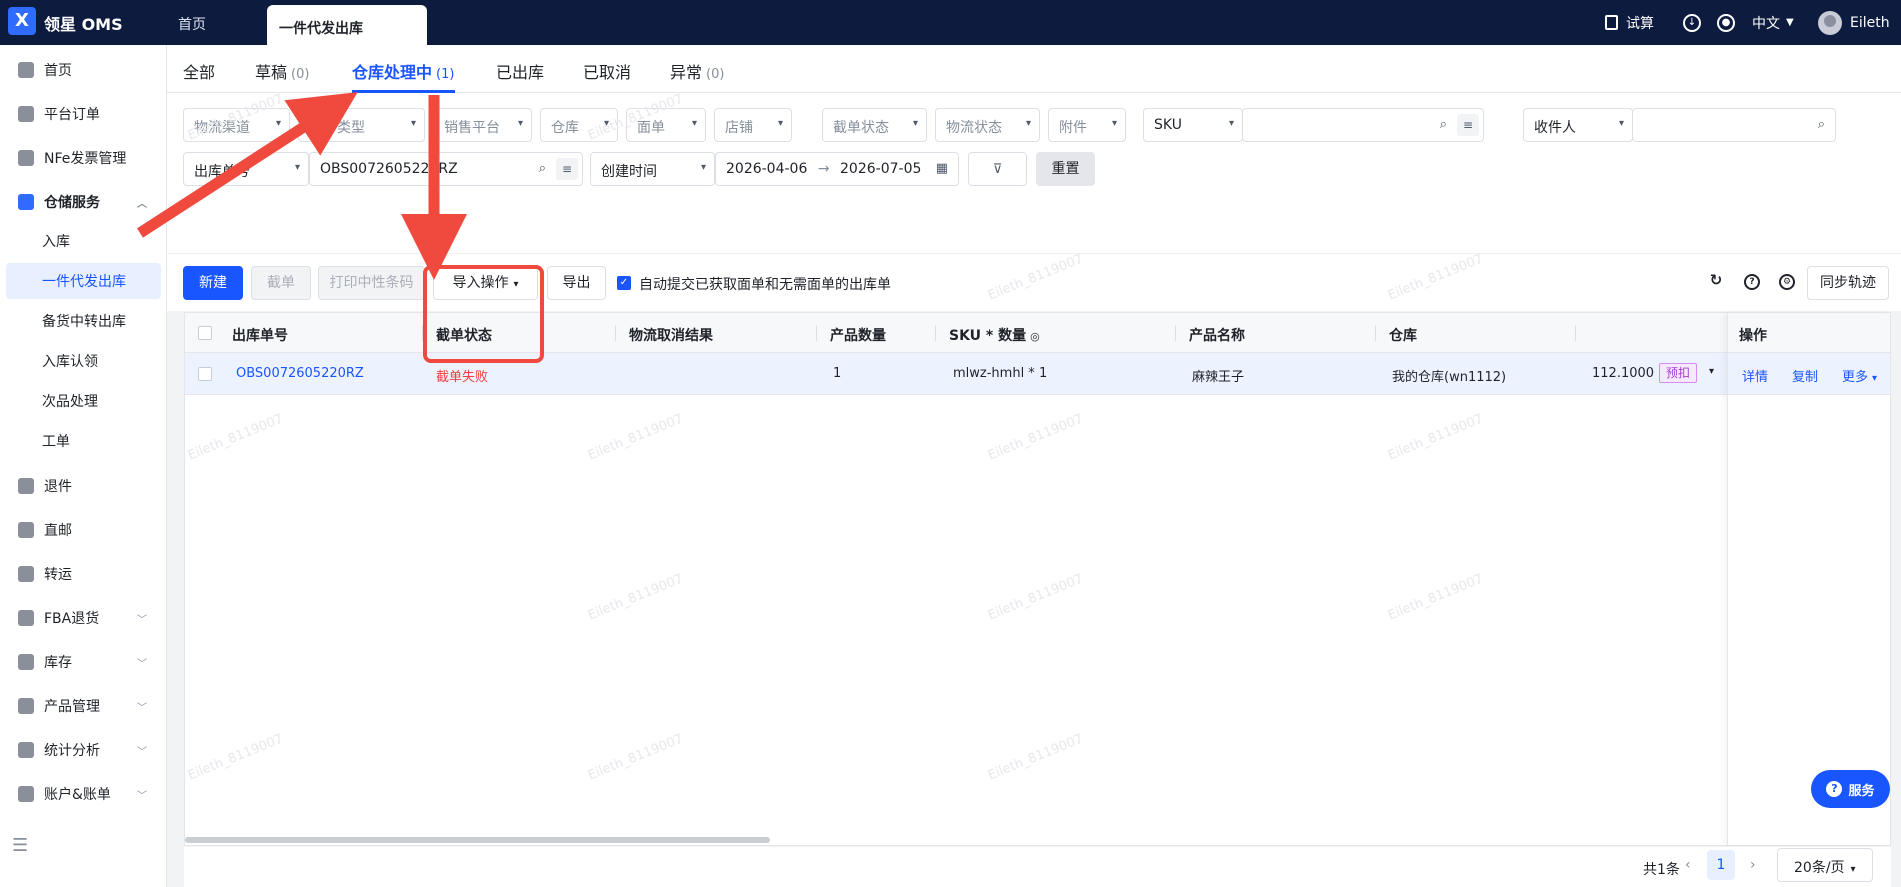  What do you see at coordinates (58, 663) in the screenshot?
I see `sidebar-item-label: 库存` at bounding box center [58, 663].